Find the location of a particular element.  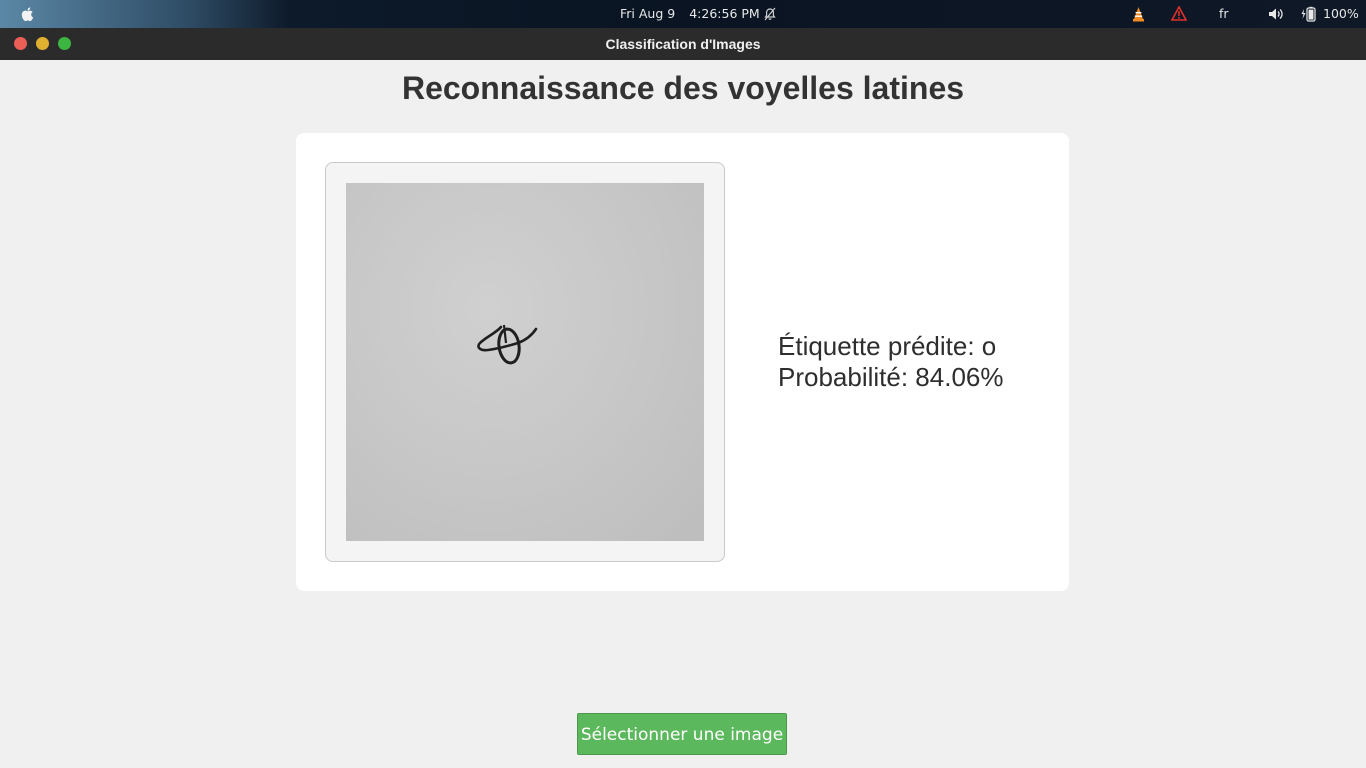

window-title-bar: Classification d'Images is located at coordinates (683, 44).